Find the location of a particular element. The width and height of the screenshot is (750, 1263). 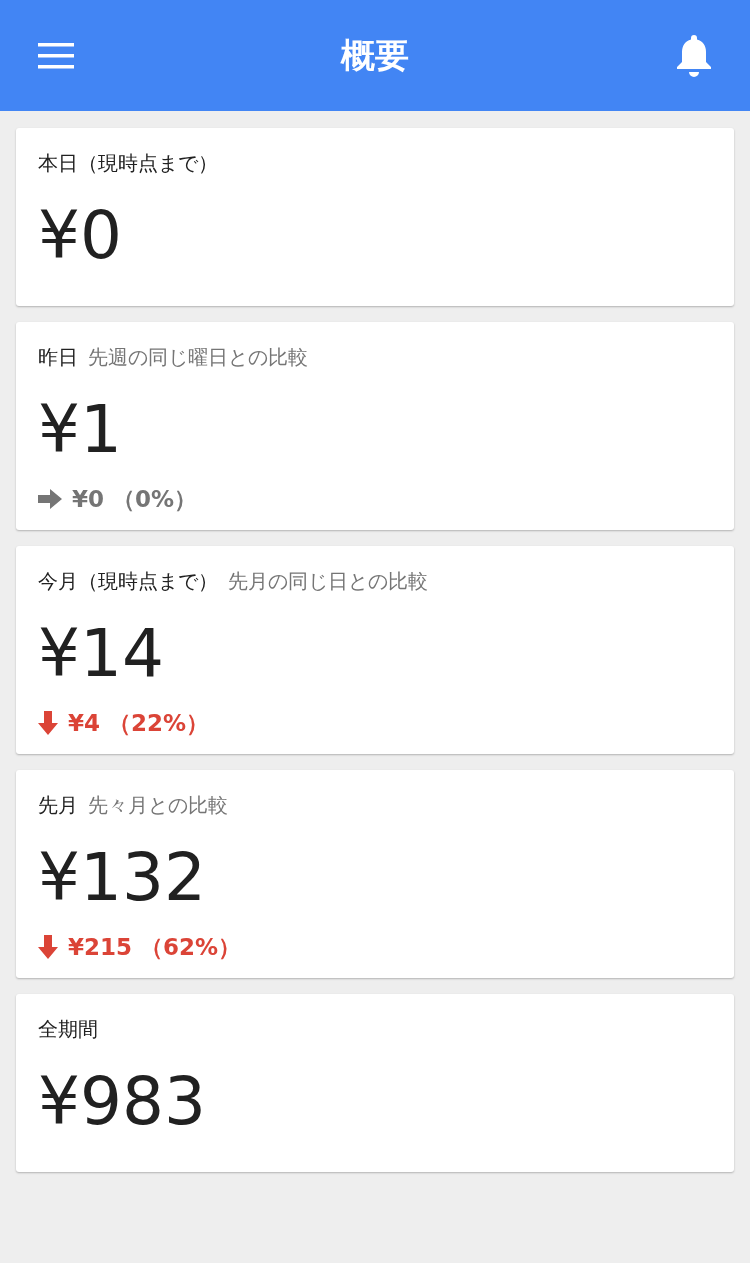

amount: ¥132 is located at coordinates (122, 878).